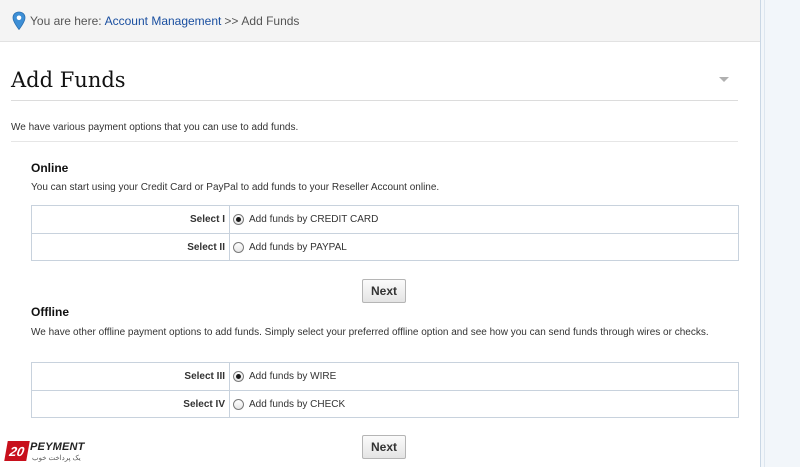 The height and width of the screenshot is (467, 800). I want to click on radio-credit-card, so click(238, 219).